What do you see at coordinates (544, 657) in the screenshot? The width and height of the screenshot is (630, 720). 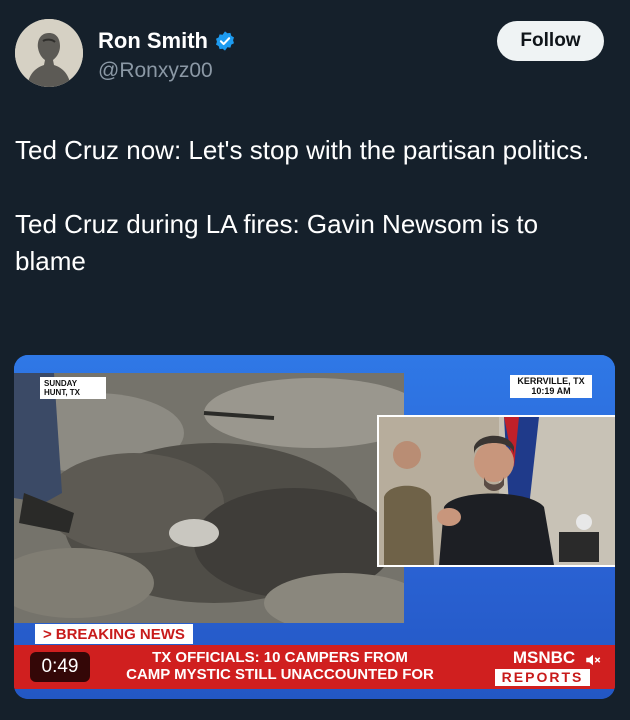 I see `network-logo: MSNBC` at bounding box center [544, 657].